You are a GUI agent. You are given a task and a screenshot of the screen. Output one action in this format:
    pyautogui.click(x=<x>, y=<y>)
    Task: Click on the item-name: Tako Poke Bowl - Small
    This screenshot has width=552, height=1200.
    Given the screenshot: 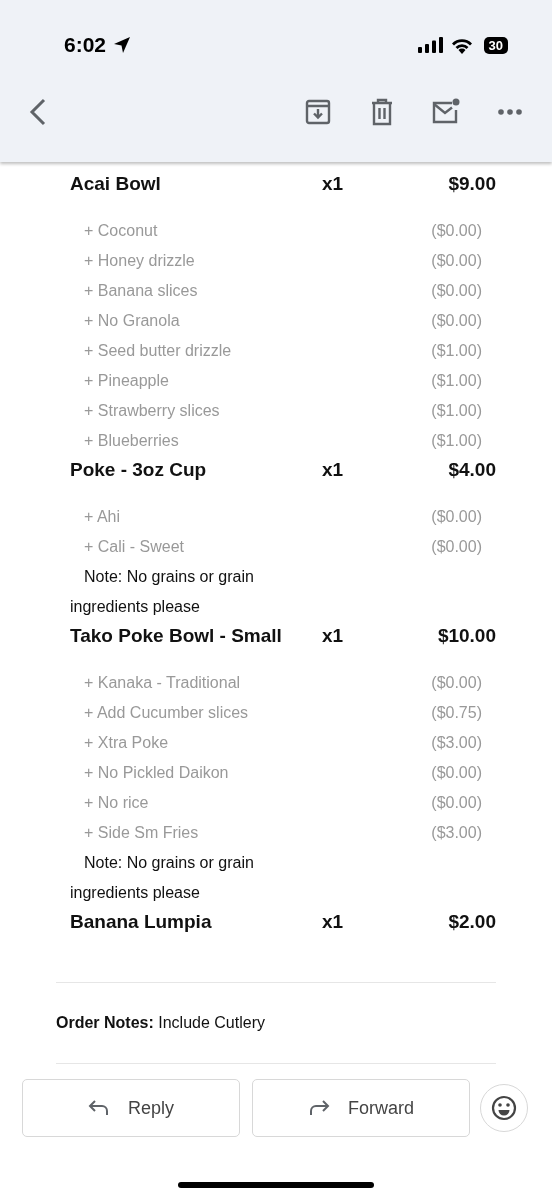 What is the action you would take?
    pyautogui.click(x=176, y=636)
    